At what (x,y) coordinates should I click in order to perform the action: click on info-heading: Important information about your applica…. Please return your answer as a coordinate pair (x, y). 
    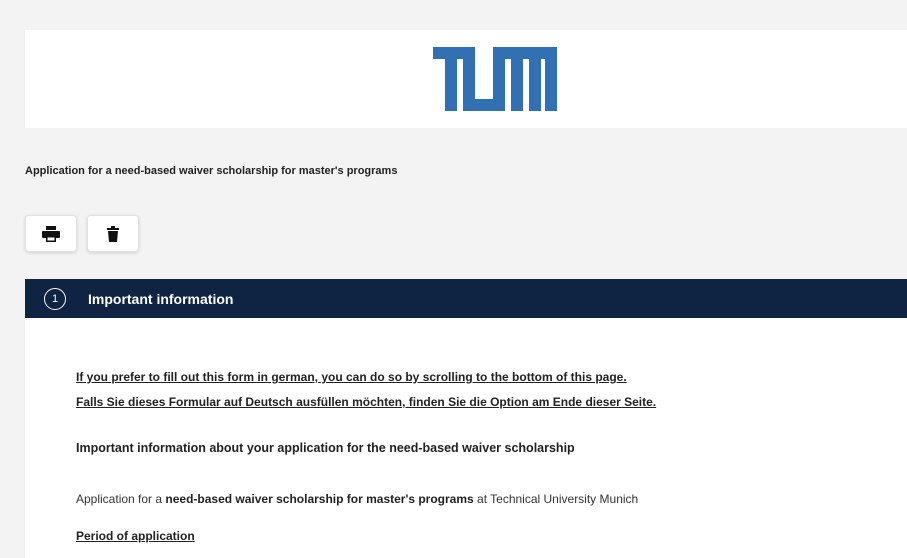
    Looking at the image, I should click on (325, 448).